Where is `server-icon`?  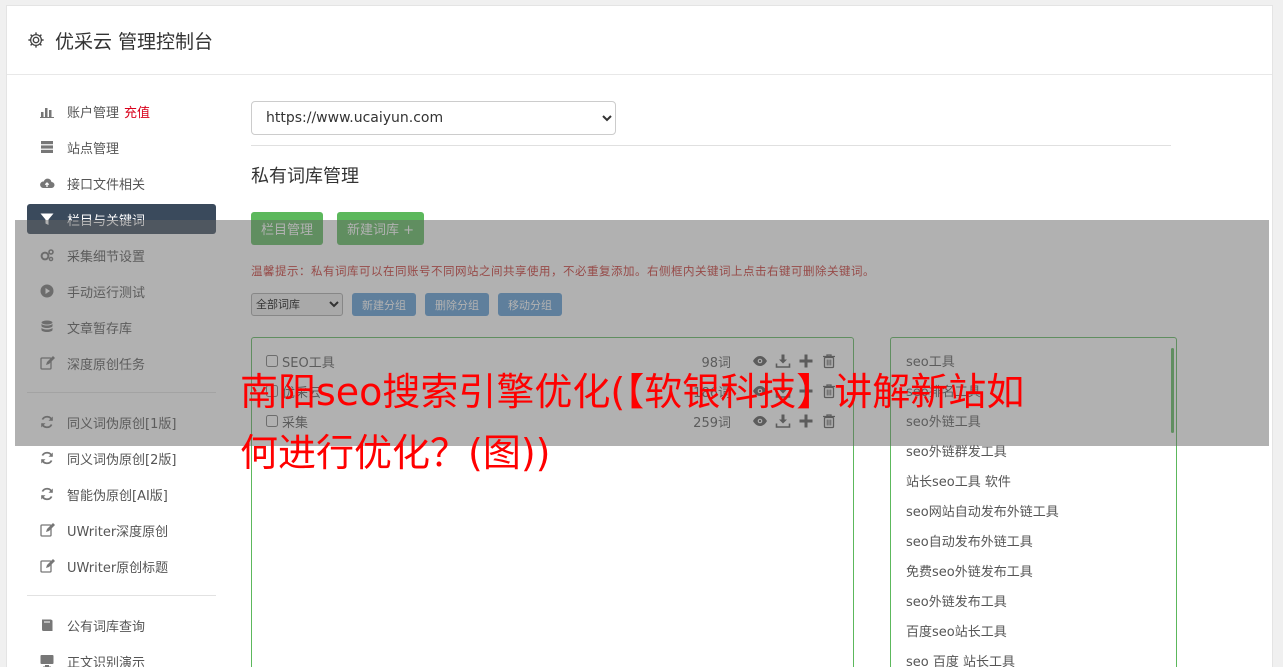
server-icon is located at coordinates (47, 147).